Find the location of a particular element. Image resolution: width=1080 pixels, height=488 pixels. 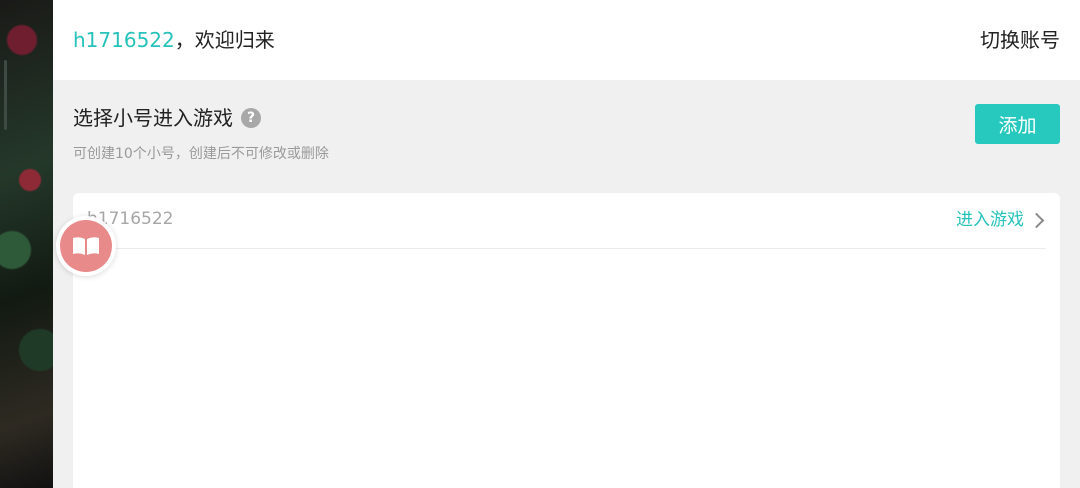

book-icon is located at coordinates (86, 246).